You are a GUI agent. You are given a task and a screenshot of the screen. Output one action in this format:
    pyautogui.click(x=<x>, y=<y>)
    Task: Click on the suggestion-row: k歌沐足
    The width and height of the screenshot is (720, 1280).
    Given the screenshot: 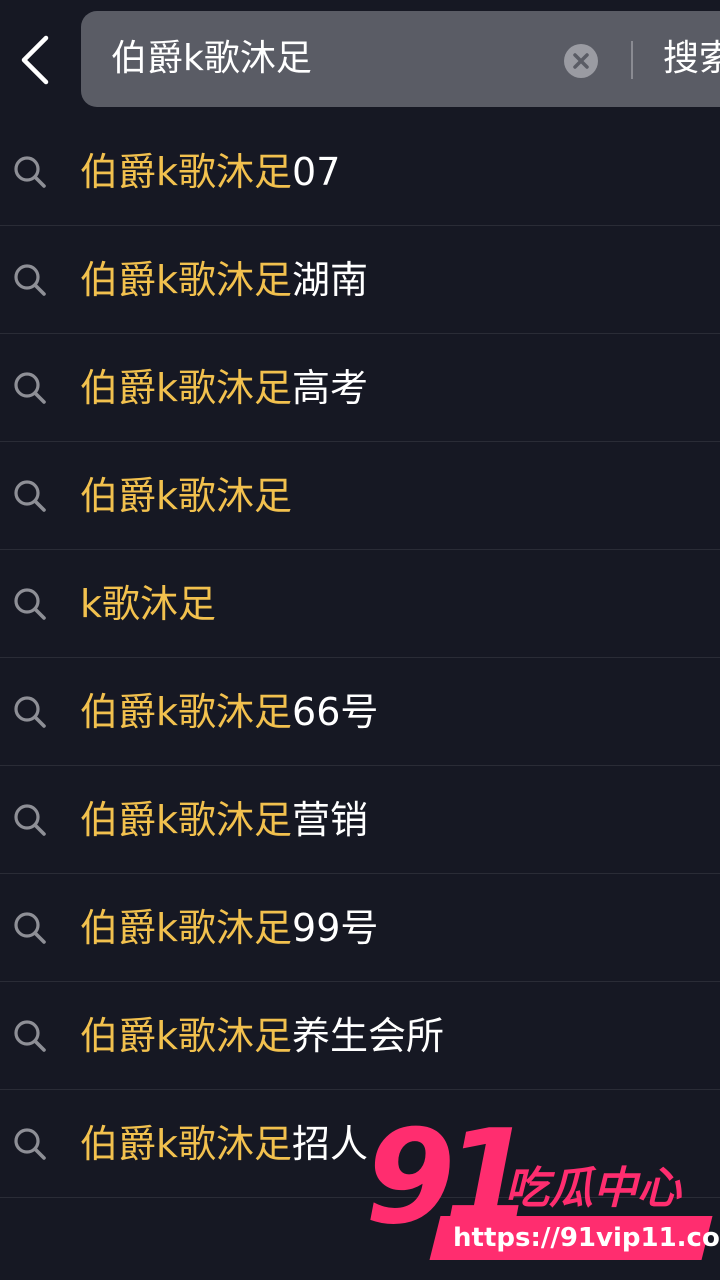 What is the action you would take?
    pyautogui.click(x=360, y=604)
    